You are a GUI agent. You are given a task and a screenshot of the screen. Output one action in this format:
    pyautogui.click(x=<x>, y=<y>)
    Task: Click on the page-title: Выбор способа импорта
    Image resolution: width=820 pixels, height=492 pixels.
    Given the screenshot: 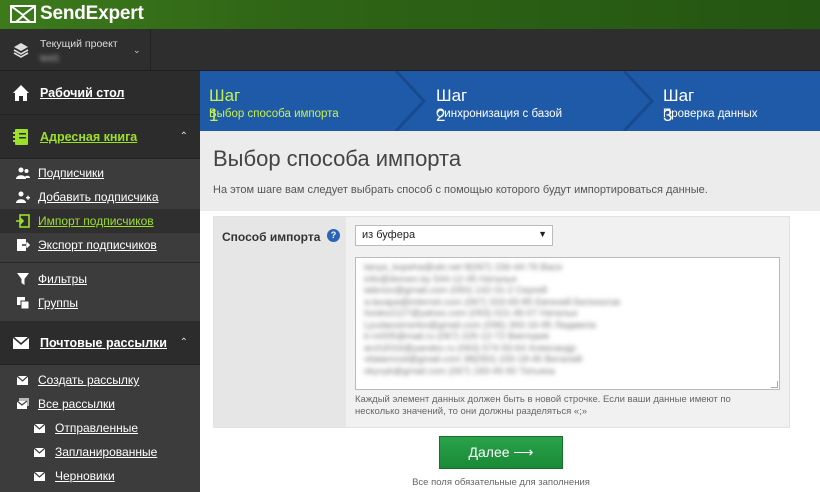 What is the action you would take?
    pyautogui.click(x=337, y=158)
    